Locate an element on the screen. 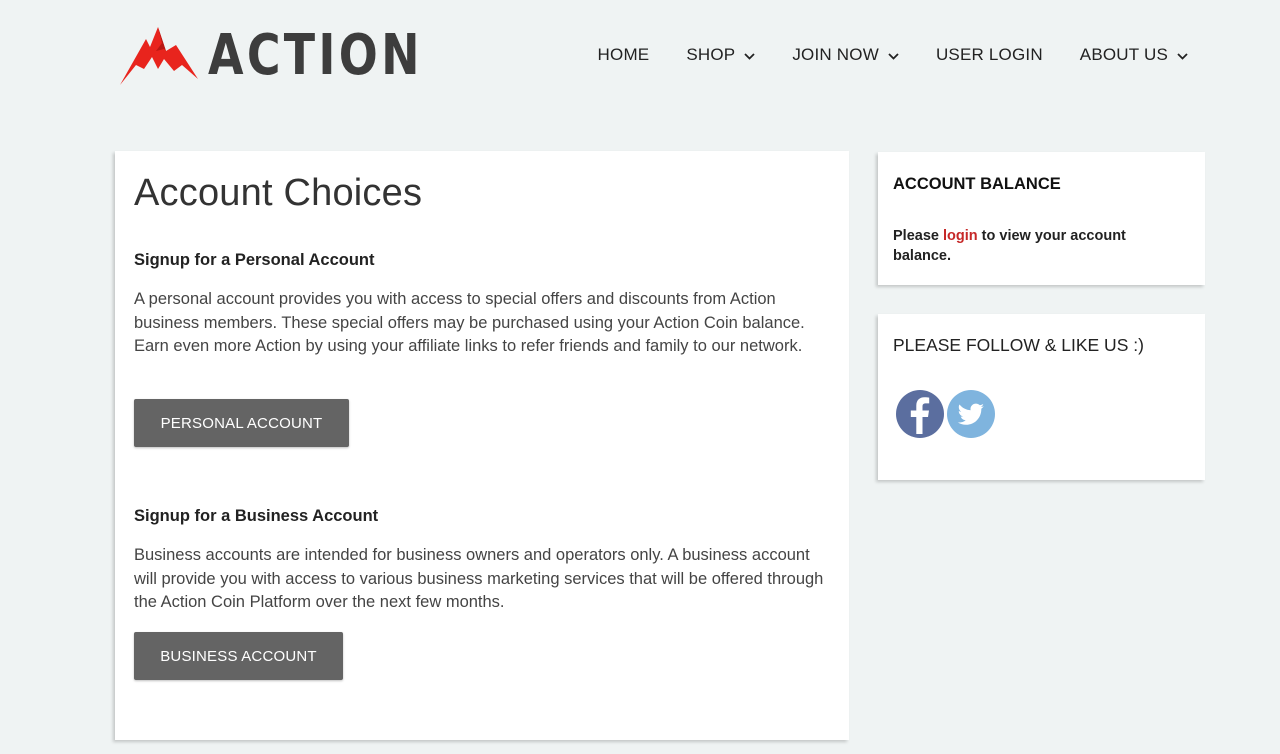  nav-user-login: USER LOGIN is located at coordinates (989, 55).